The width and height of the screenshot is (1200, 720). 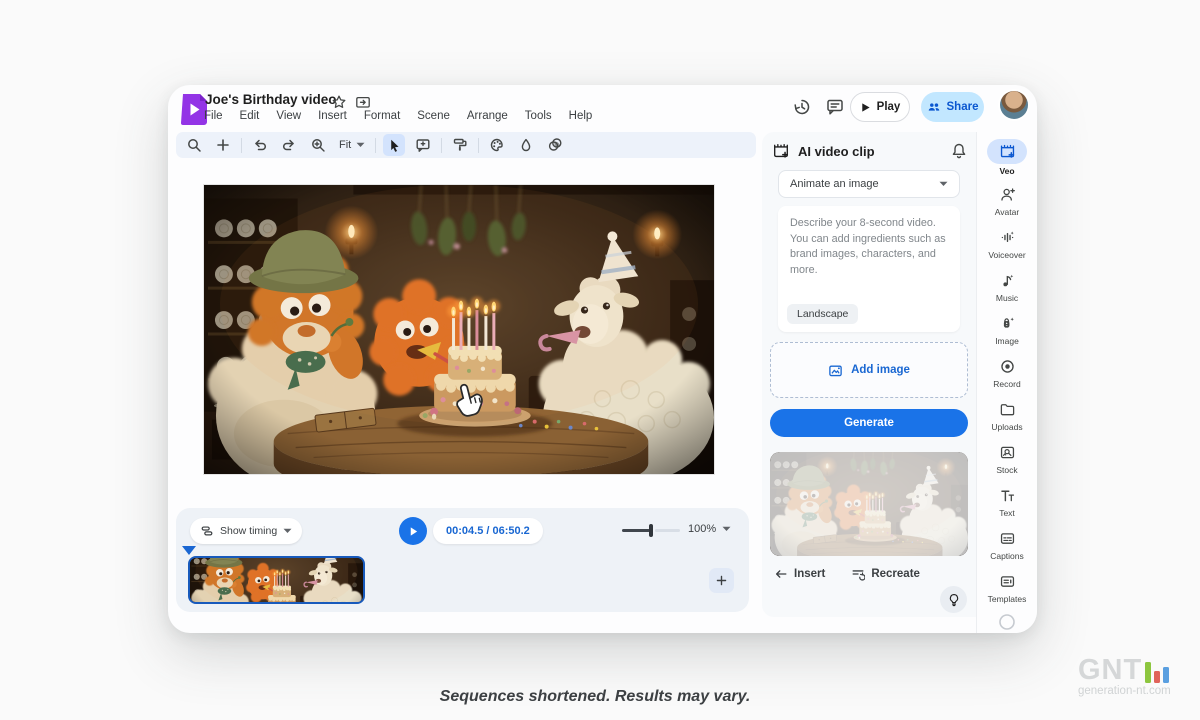 I want to click on menu-edit: Edit, so click(x=250, y=116).